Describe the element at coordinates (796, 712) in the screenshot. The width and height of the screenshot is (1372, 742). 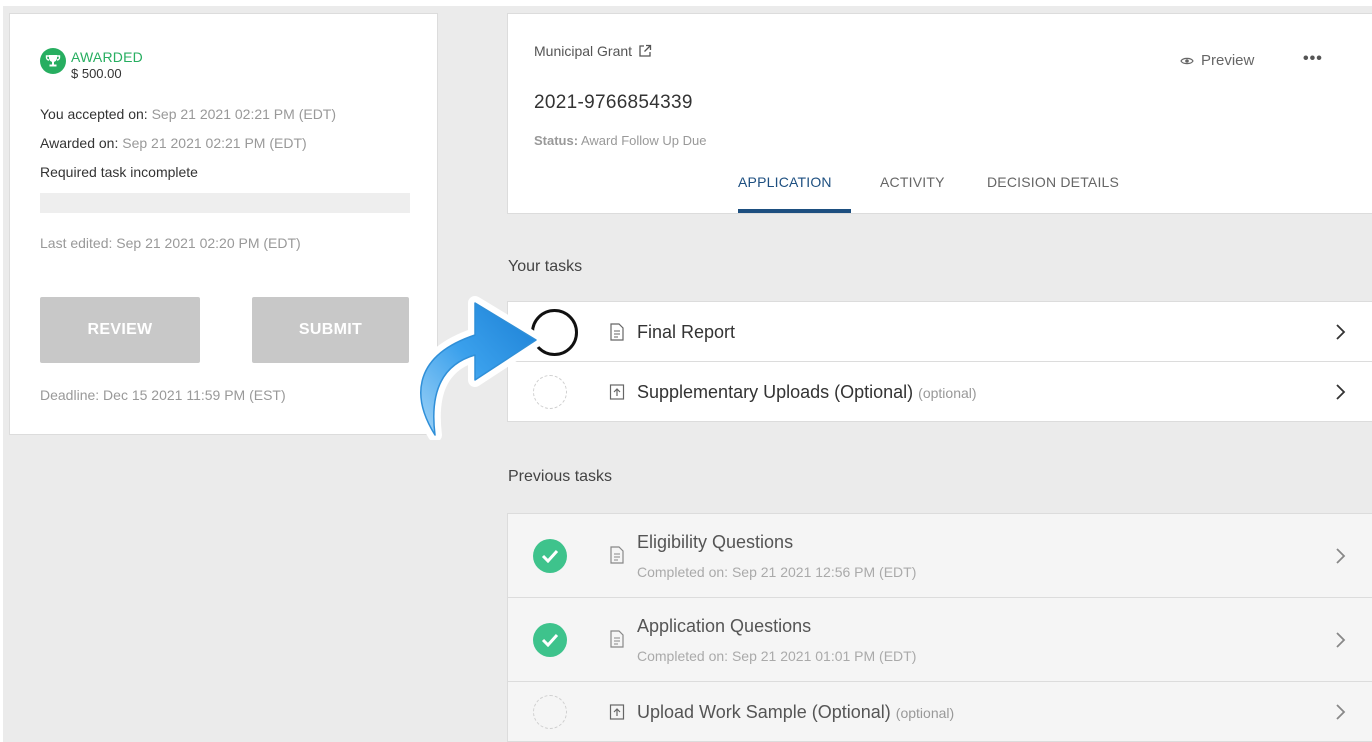
I see `task-label: Upload Work Sample (Optional) (optional)` at that location.